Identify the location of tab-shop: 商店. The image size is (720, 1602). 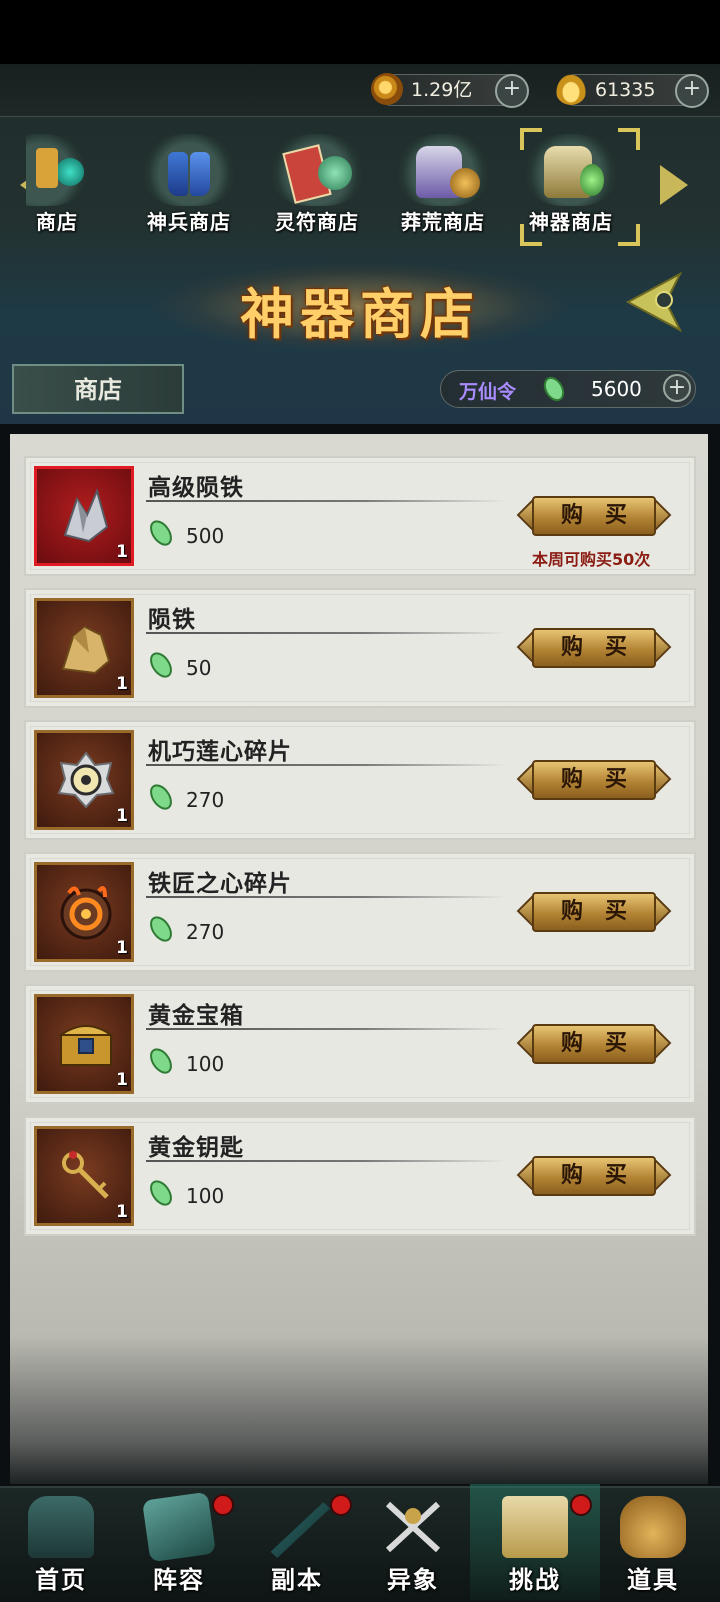
(71, 185).